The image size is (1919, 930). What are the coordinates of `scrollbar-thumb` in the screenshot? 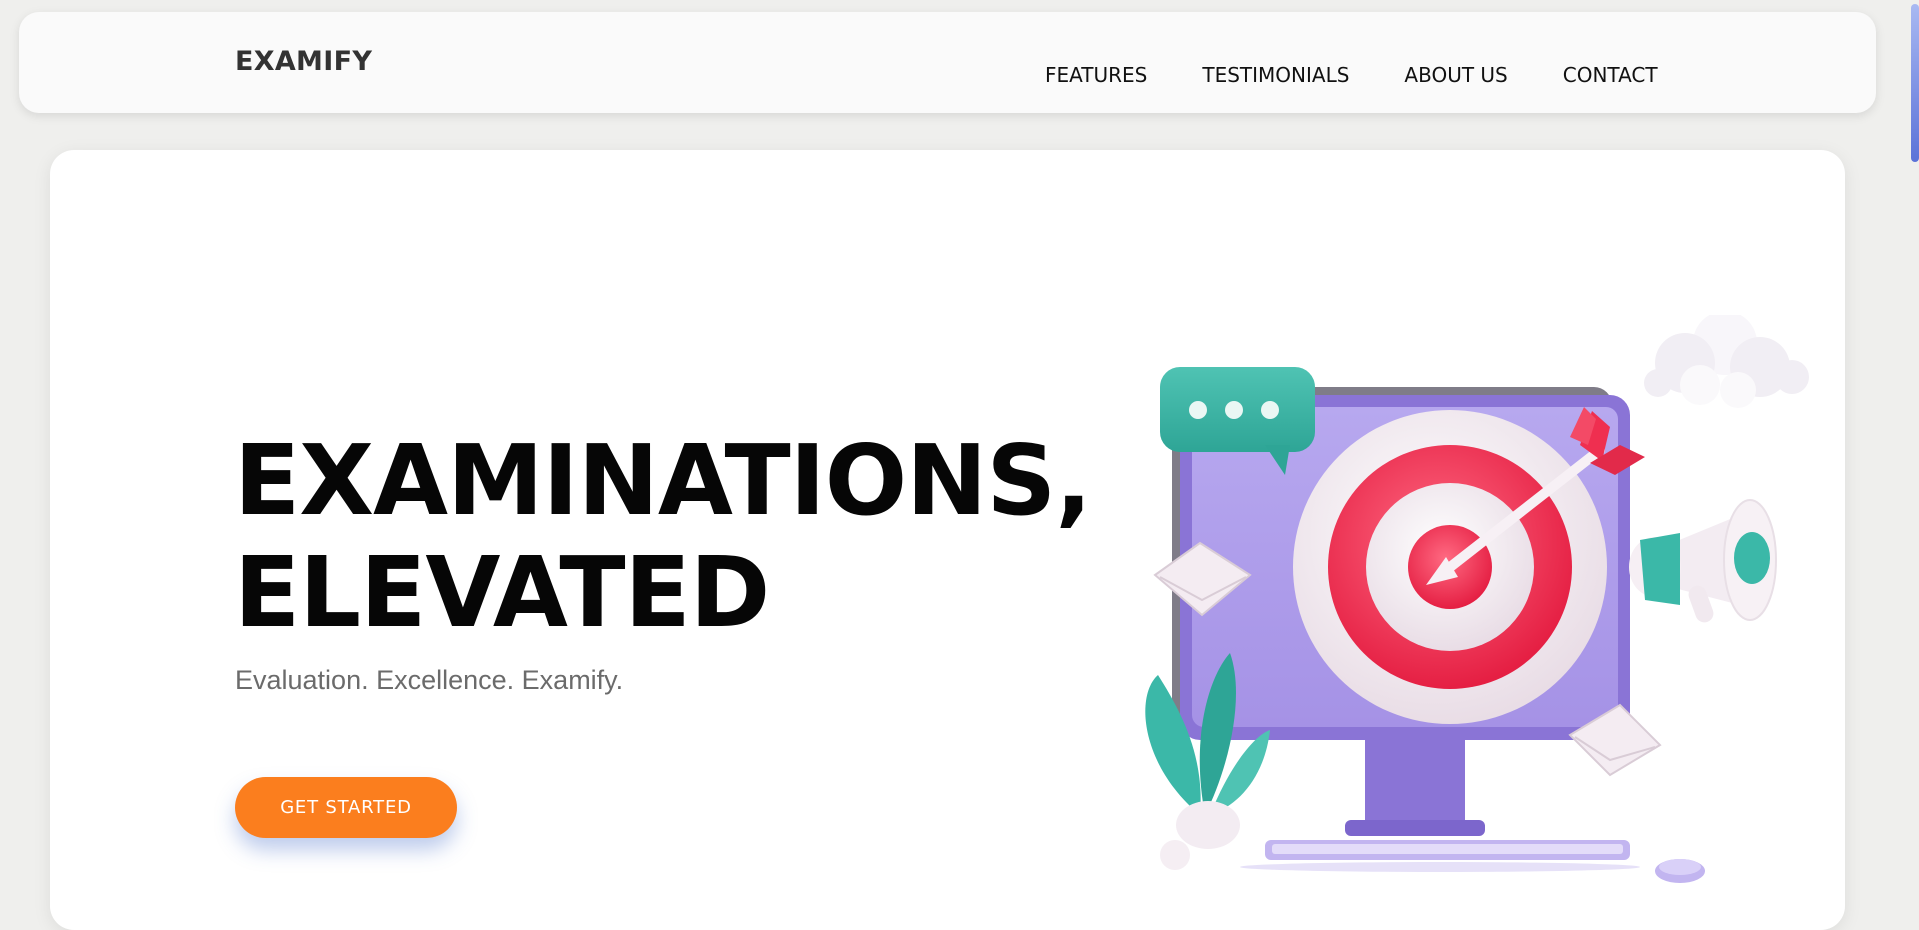 It's located at (1915, 83).